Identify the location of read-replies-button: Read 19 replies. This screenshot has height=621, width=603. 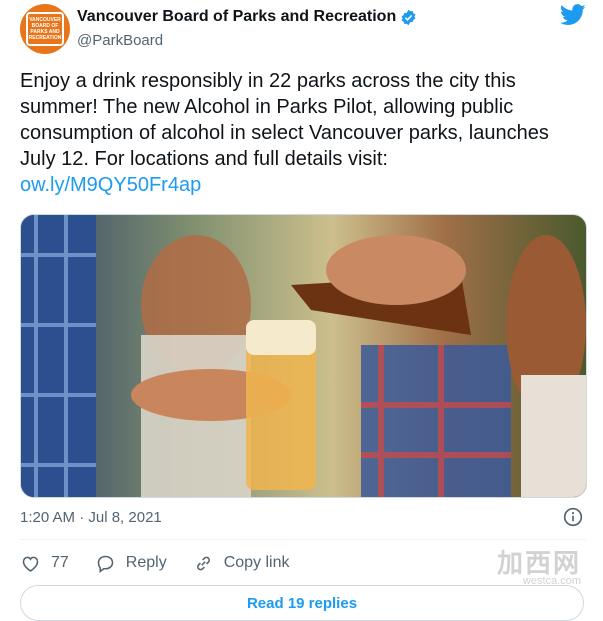
(302, 603).